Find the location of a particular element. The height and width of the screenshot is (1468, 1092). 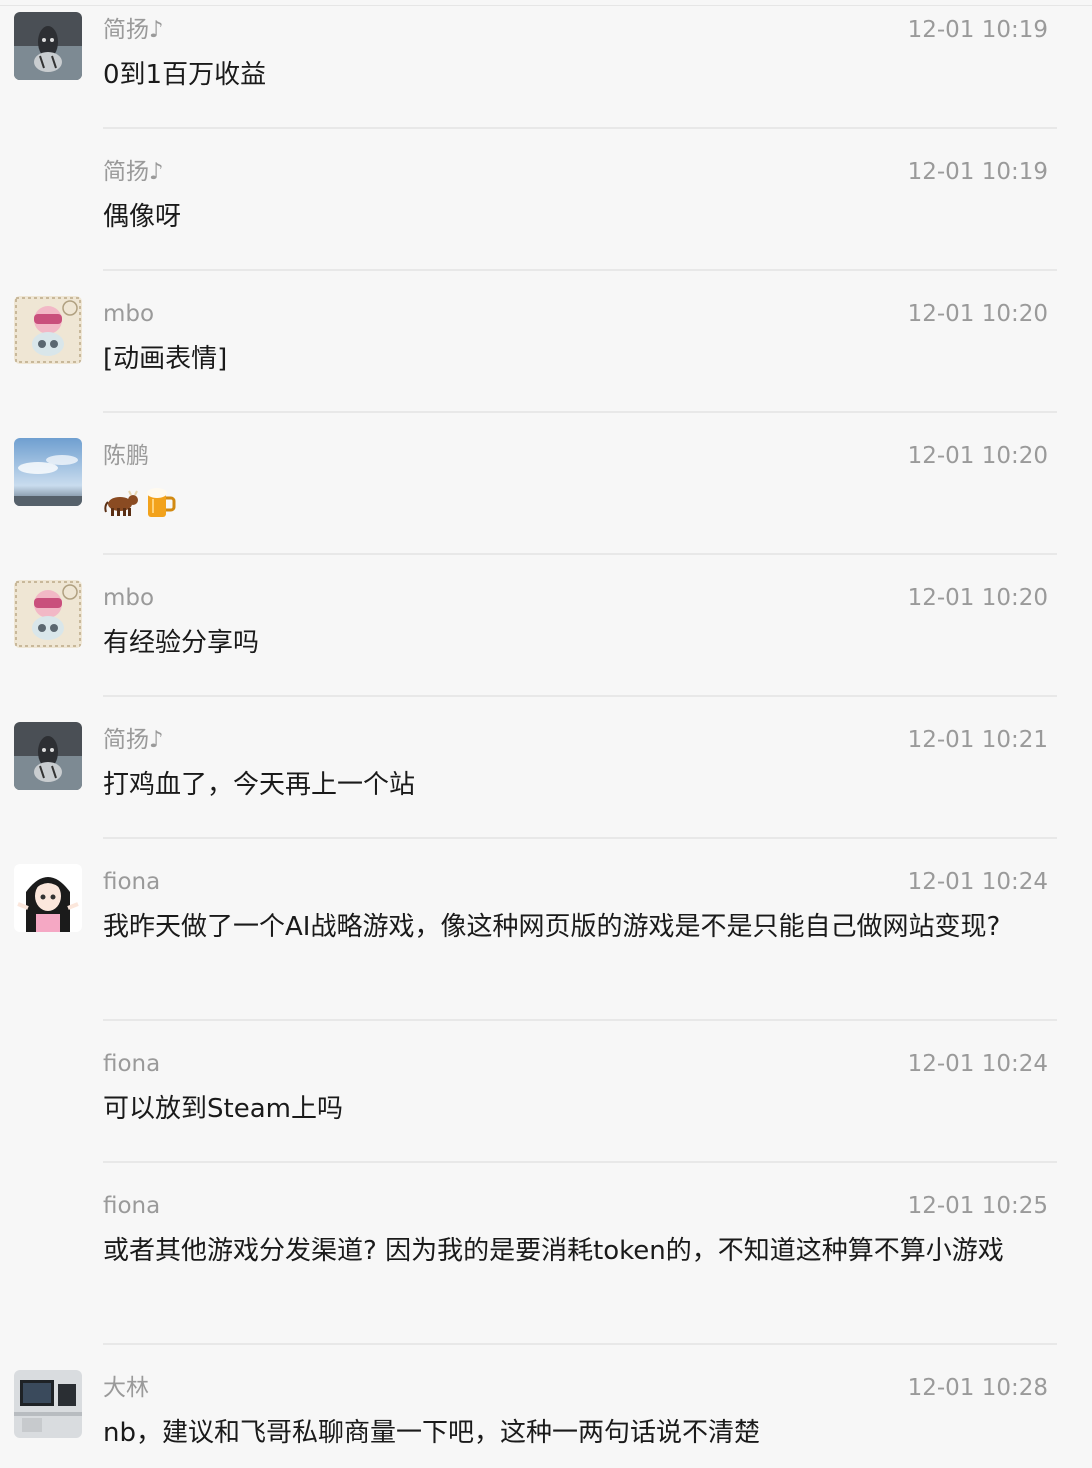

beer-emoji is located at coordinates (161, 502).